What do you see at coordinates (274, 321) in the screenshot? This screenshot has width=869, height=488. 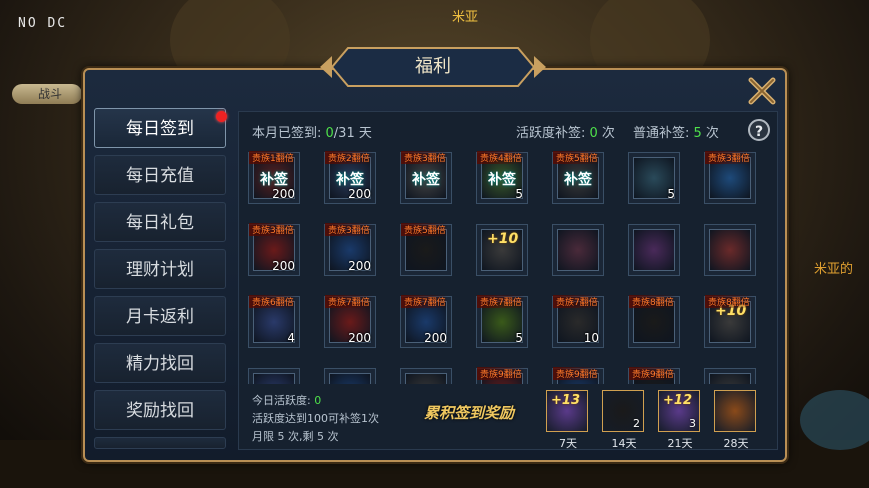 I see `signin-day-cell: 贵族6翻倍 4` at bounding box center [274, 321].